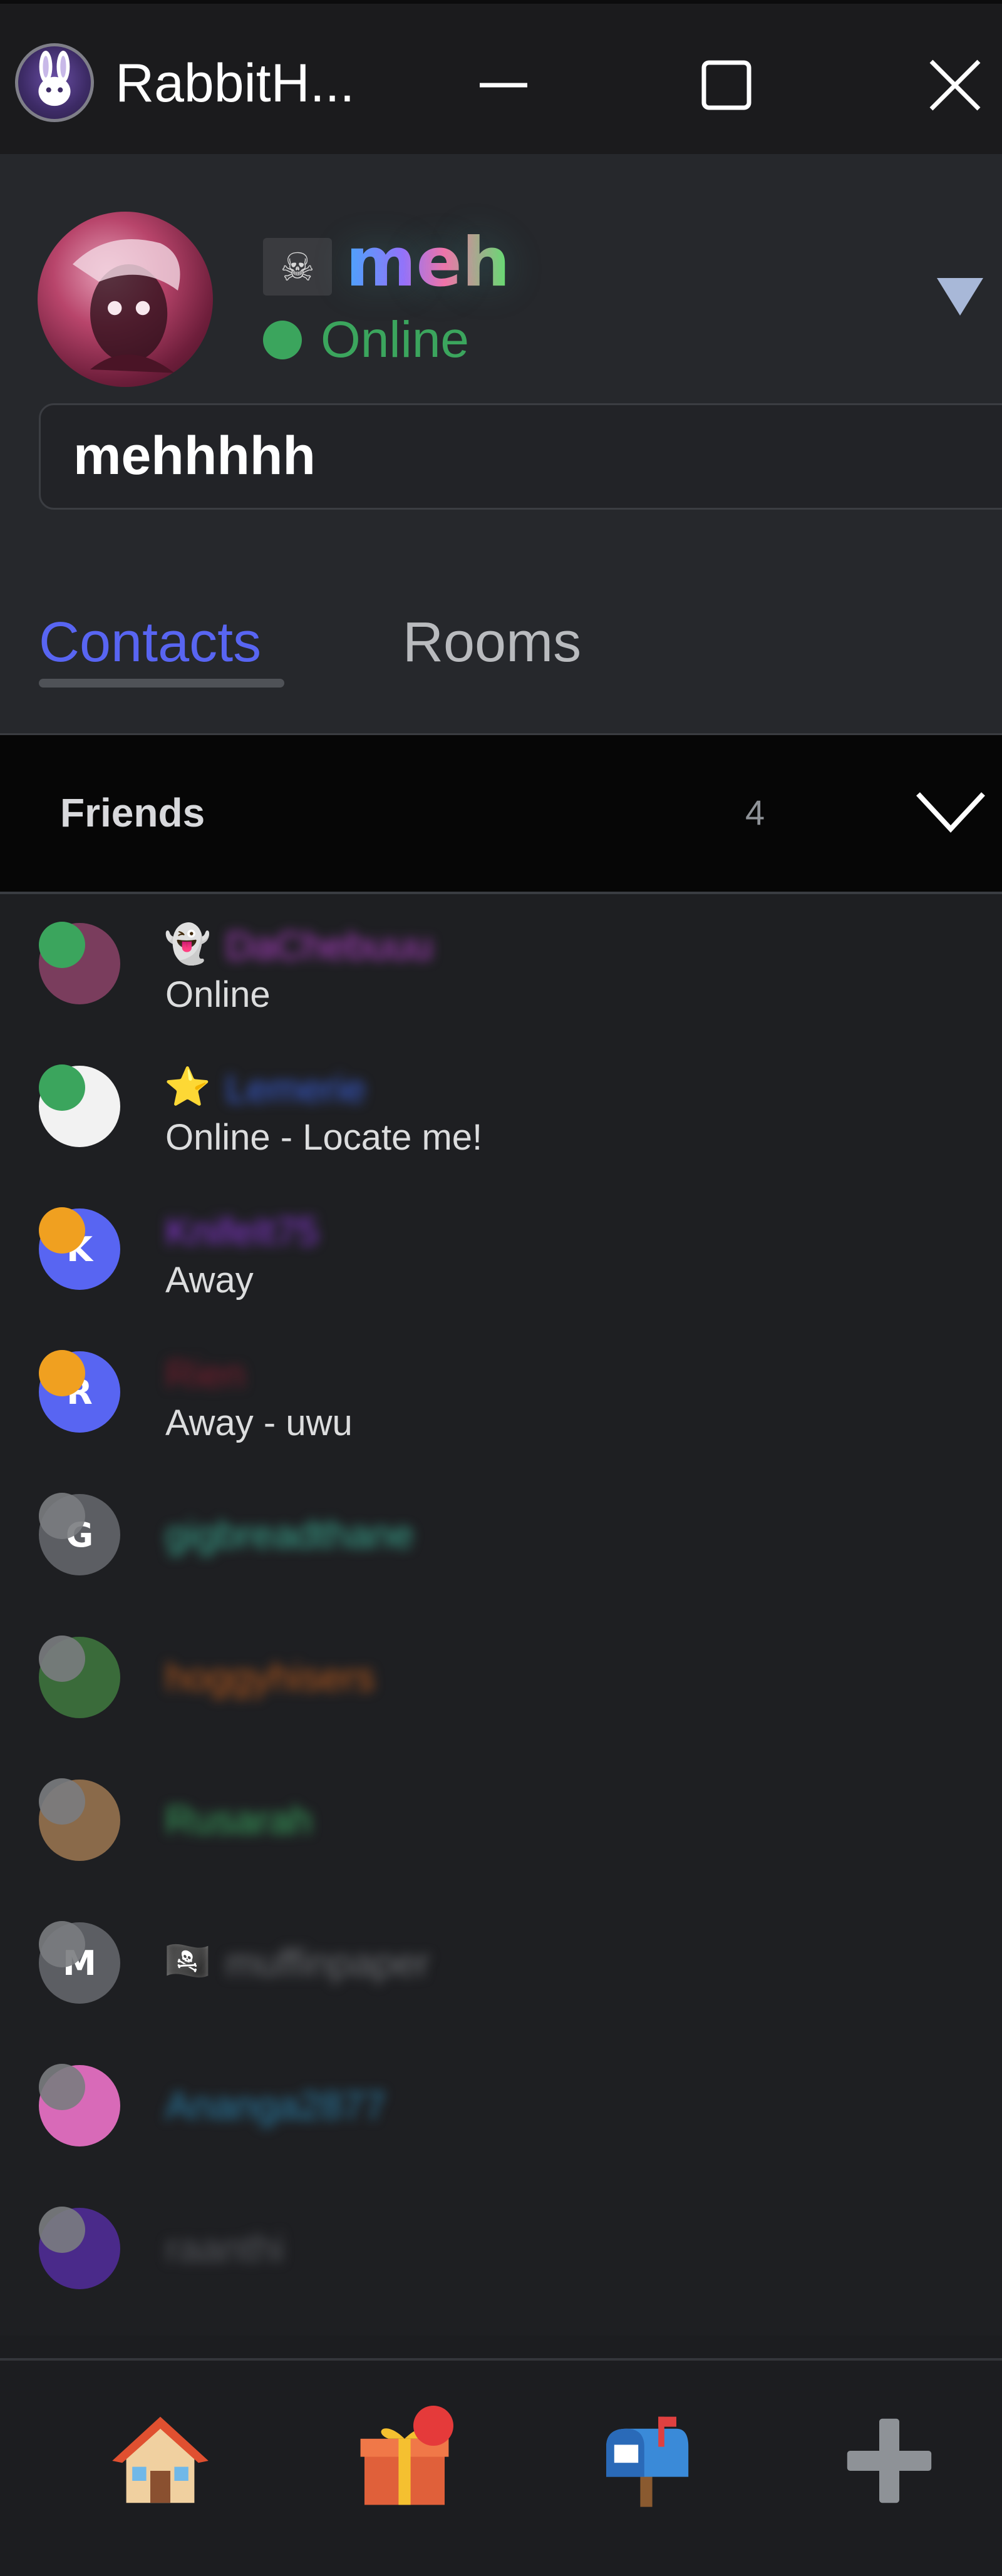 The width and height of the screenshot is (1002, 2576). Describe the element at coordinates (755, 813) in the screenshot. I see `friends-online-count: 4` at that location.